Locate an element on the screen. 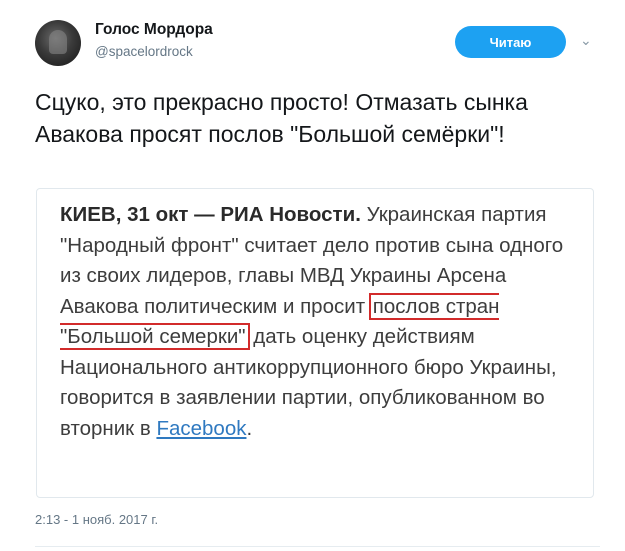 The height and width of the screenshot is (551, 625). user-handle: @spacelordrock is located at coordinates (144, 51).